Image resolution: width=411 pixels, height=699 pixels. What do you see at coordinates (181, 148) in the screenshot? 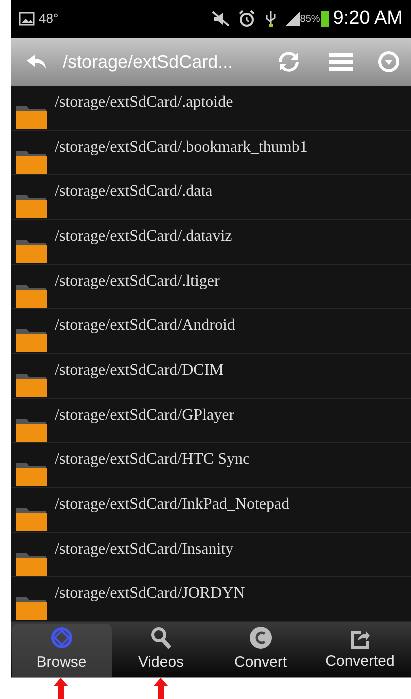
I see `folder-path: /storage/extSdCard/.bookmark_thumb1` at bounding box center [181, 148].